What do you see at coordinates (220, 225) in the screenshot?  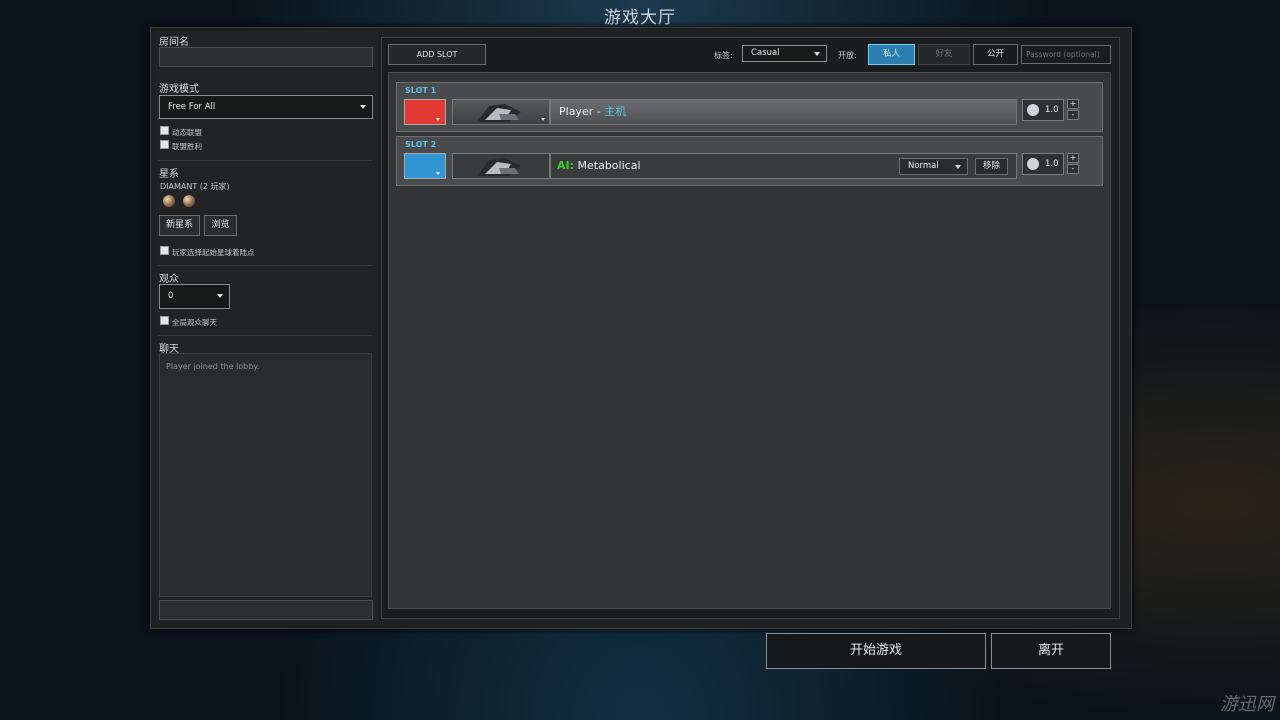 I see `browse-galaxy-button: 浏览` at bounding box center [220, 225].